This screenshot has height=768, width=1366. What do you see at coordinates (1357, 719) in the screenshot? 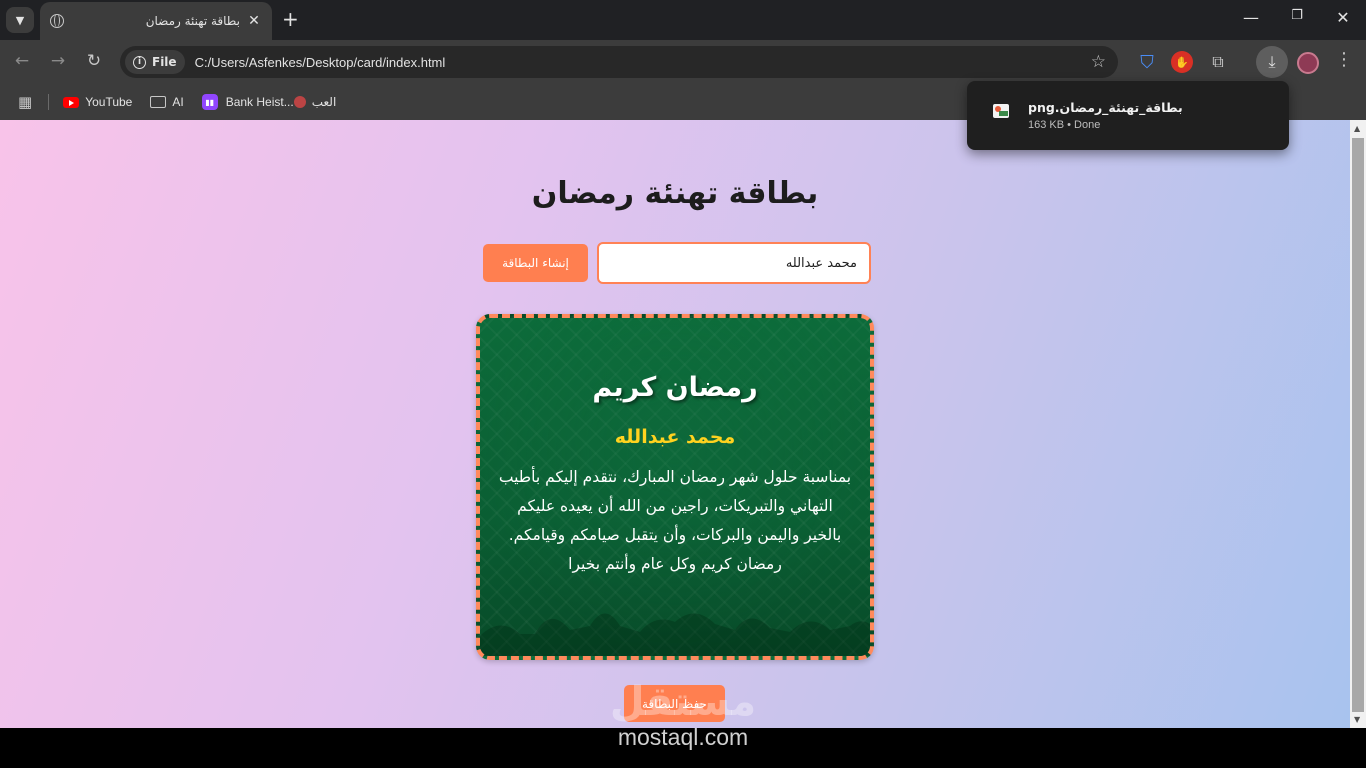
I see `scroll-down-icon: ▼` at bounding box center [1357, 719].